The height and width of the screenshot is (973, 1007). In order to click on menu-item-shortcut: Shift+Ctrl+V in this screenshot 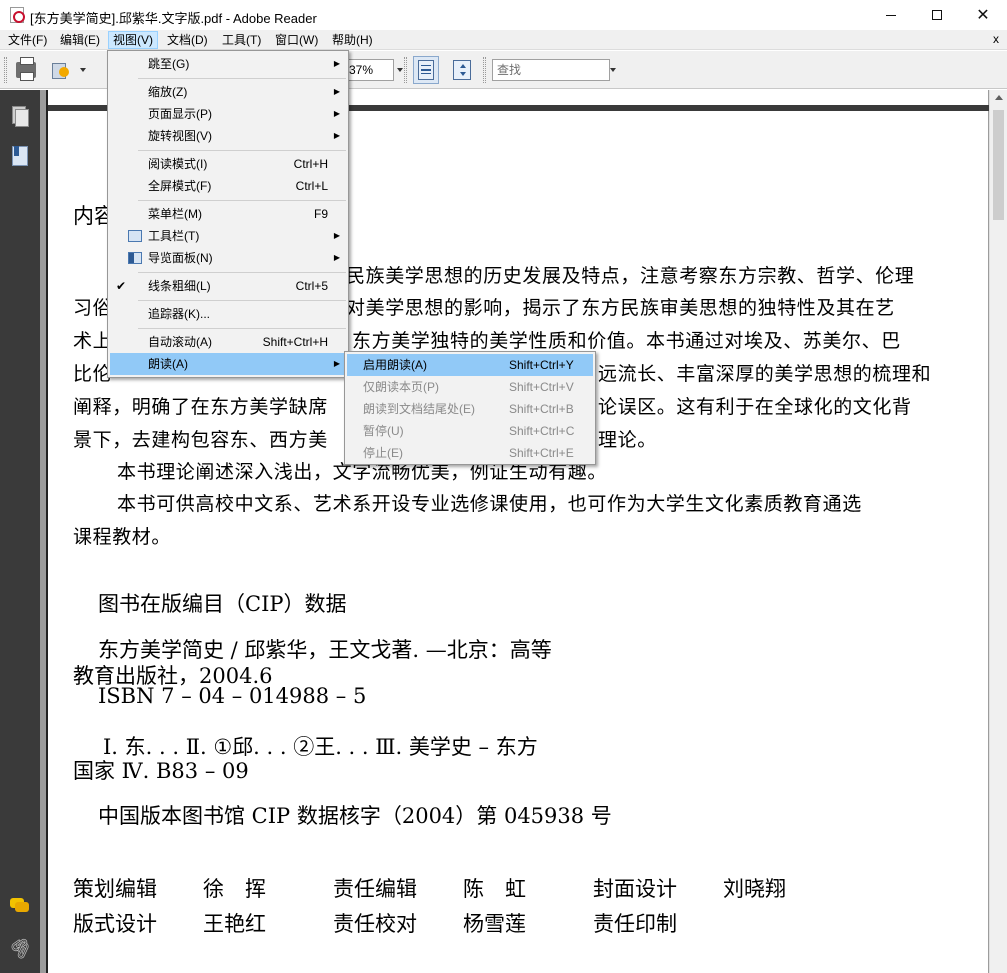, I will do `click(541, 387)`.